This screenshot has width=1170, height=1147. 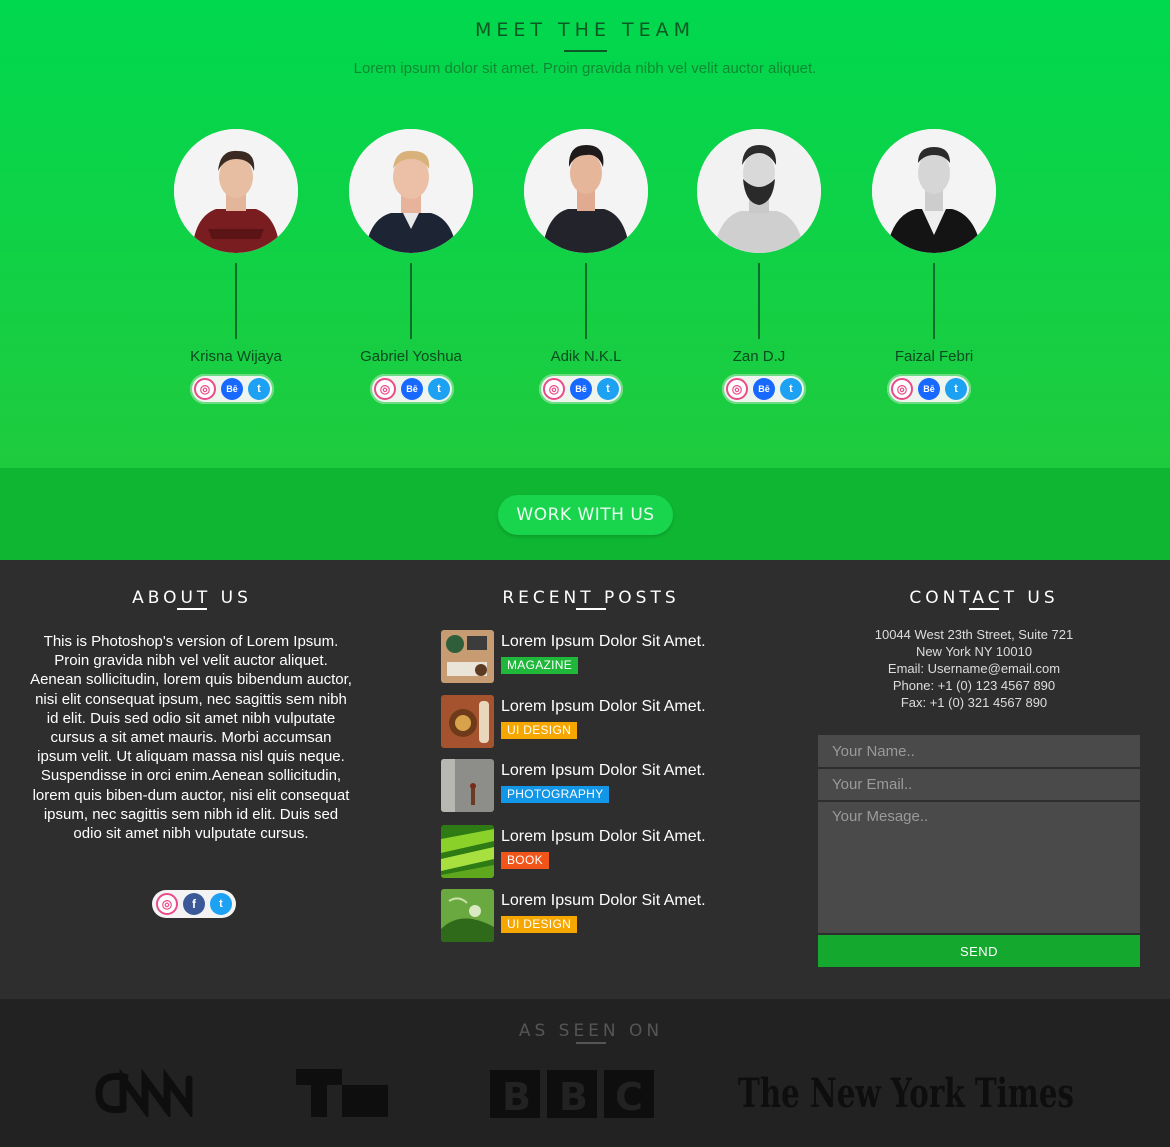 I want to click on contact-phone: Phone: +1 (0) 123 4567 890, so click(x=974, y=685).